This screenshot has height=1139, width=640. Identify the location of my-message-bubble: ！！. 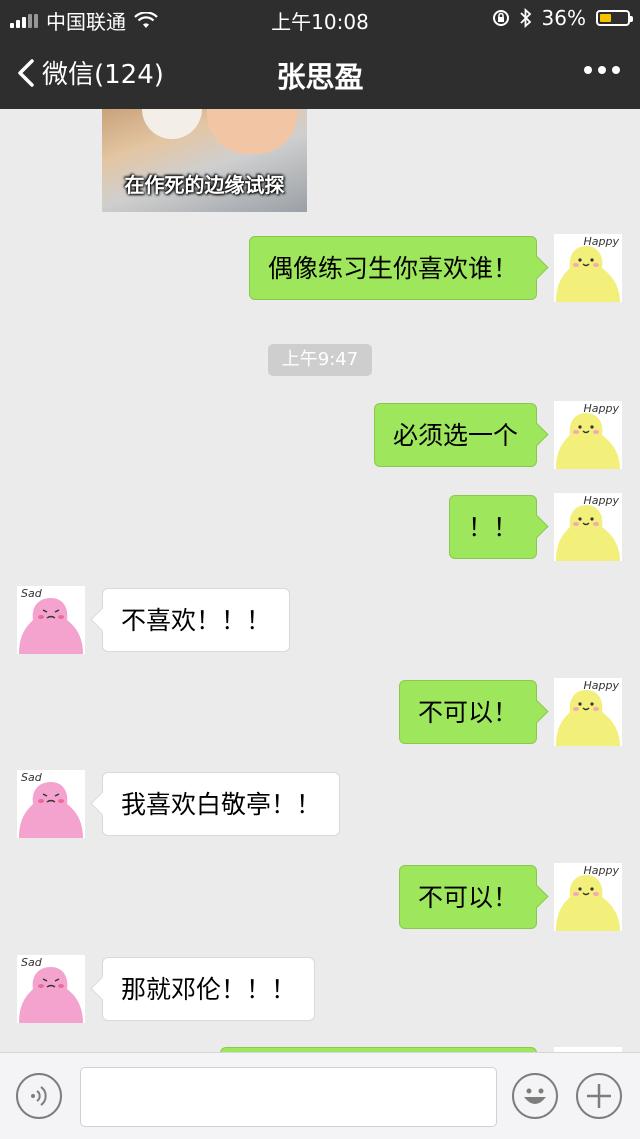
(492, 527).